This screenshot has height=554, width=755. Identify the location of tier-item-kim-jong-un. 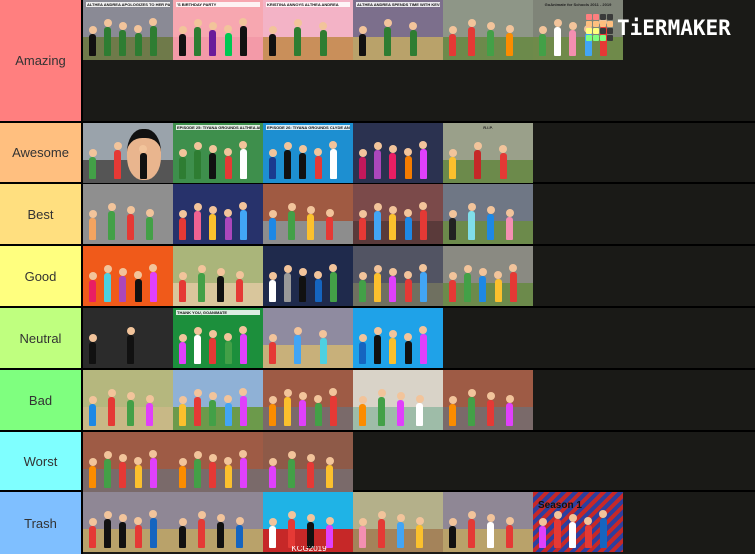
(128, 153).